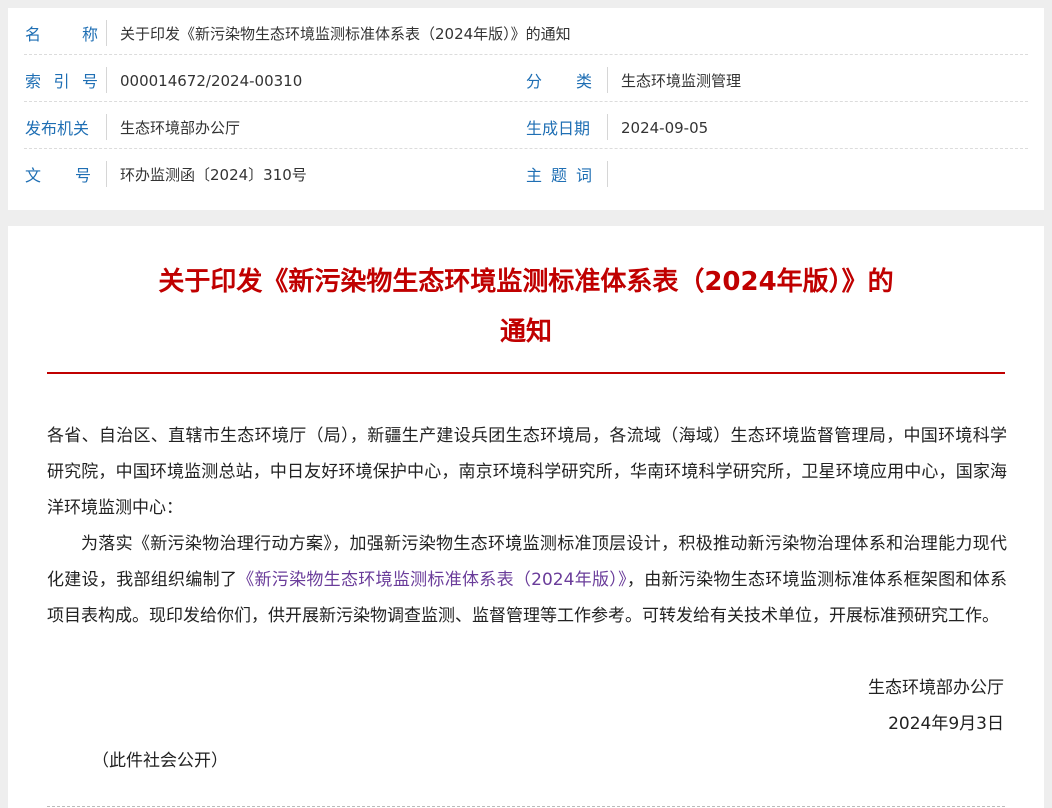 The height and width of the screenshot is (808, 1052). Describe the element at coordinates (526, 806) in the screenshot. I see `bottom-rule` at that location.